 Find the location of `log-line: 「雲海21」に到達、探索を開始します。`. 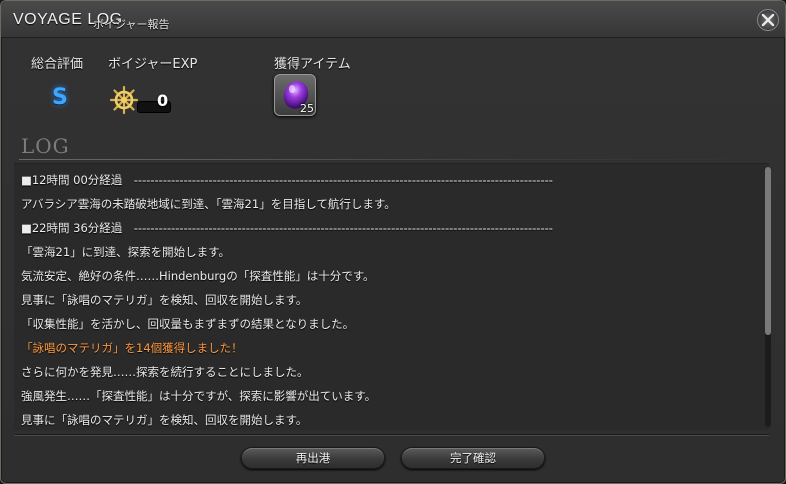

log-line: 「雲海21」に到達、探索を開始します。 is located at coordinates (125, 252).